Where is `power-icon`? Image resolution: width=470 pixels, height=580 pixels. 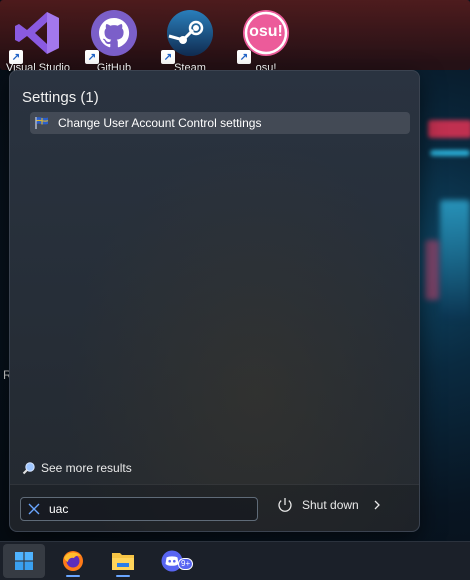
power-icon is located at coordinates (285, 505).